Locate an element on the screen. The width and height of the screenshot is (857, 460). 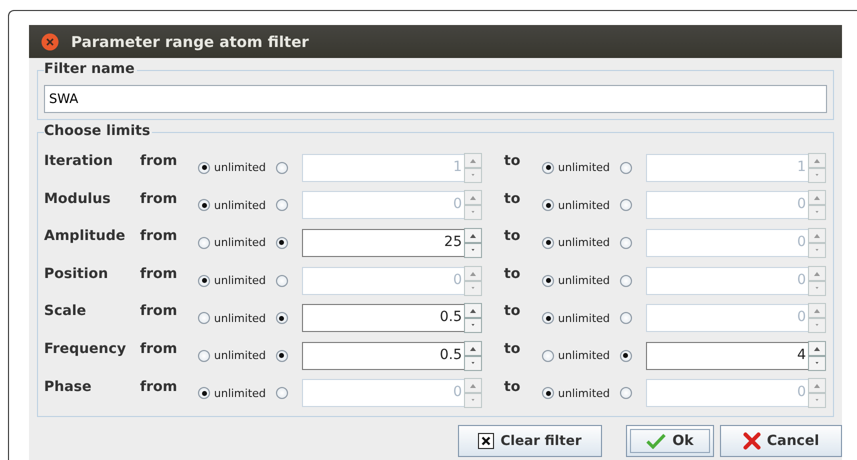
parameter-label: Phase is located at coordinates (68, 386).